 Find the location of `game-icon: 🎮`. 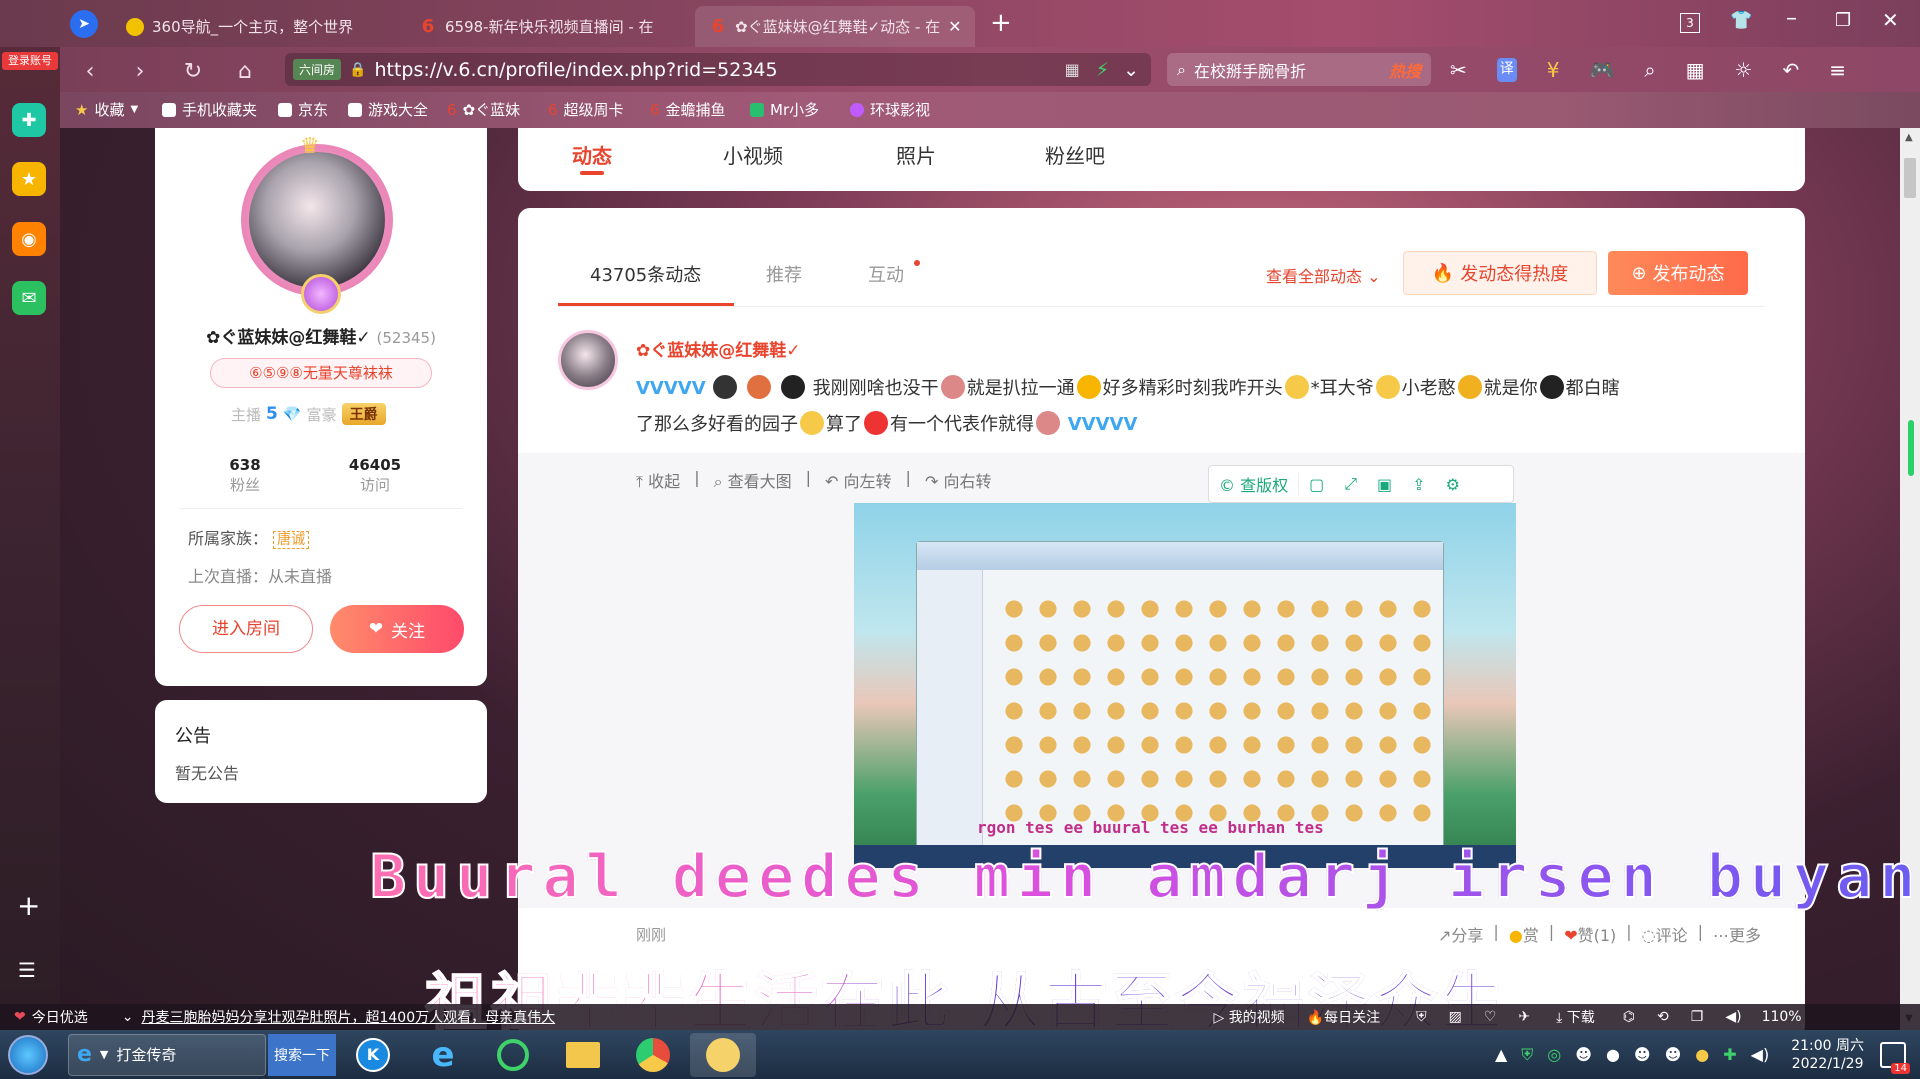

game-icon: 🎮 is located at coordinates (1602, 70).